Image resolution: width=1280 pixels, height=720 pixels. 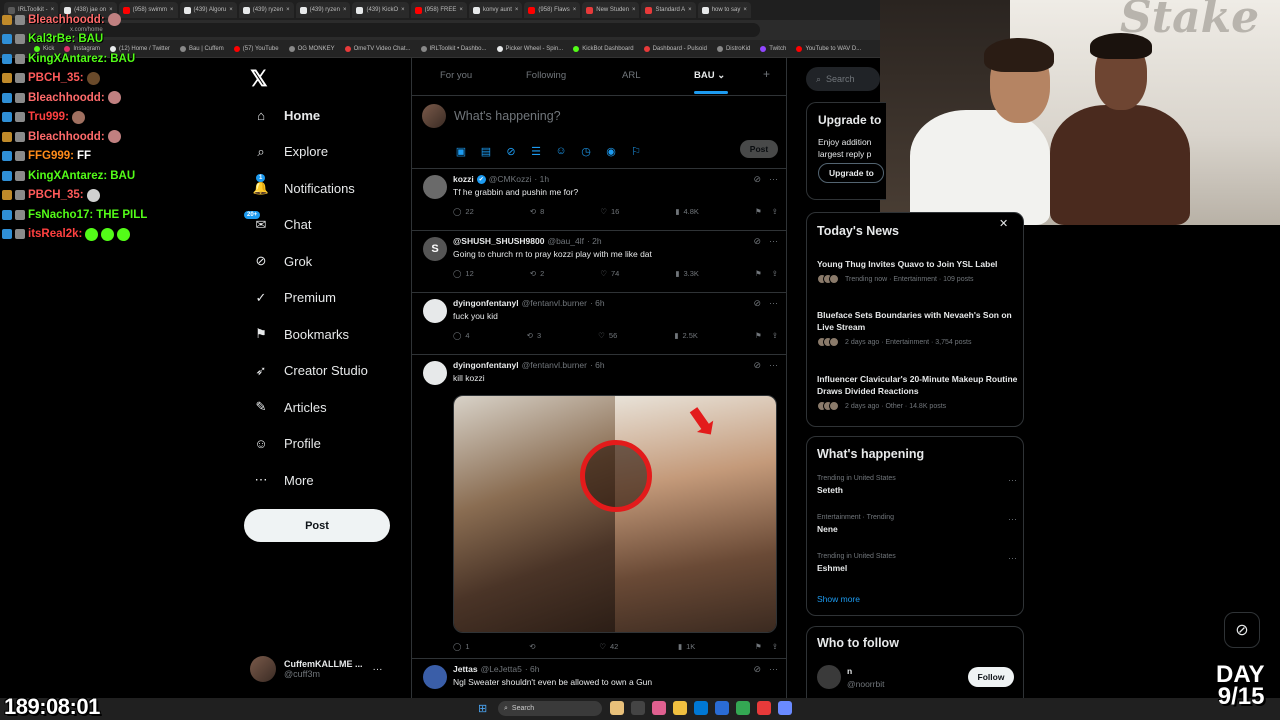 I want to click on reply: ◯ 4, so click(x=461, y=335).